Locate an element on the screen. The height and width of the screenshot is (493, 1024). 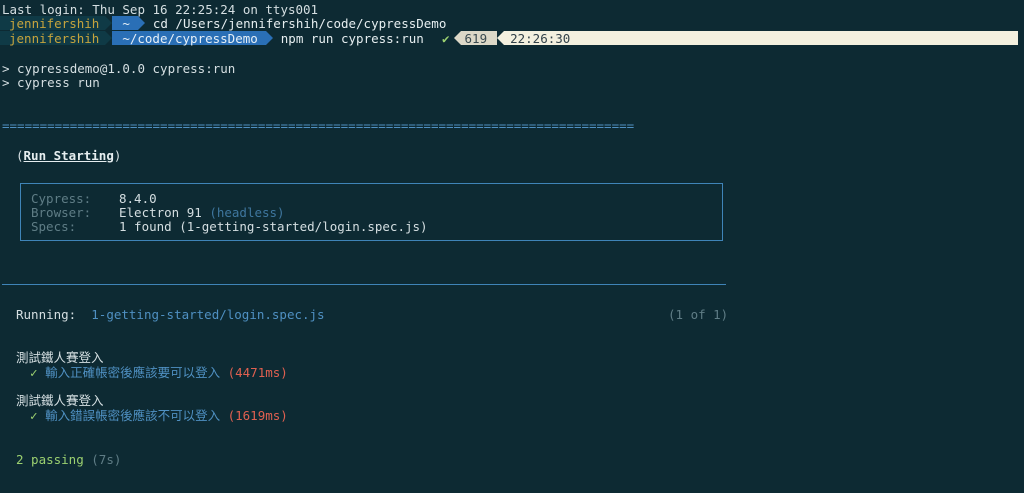
info-row-browser: Browser: Electron 91 (headless) is located at coordinates (158, 212).